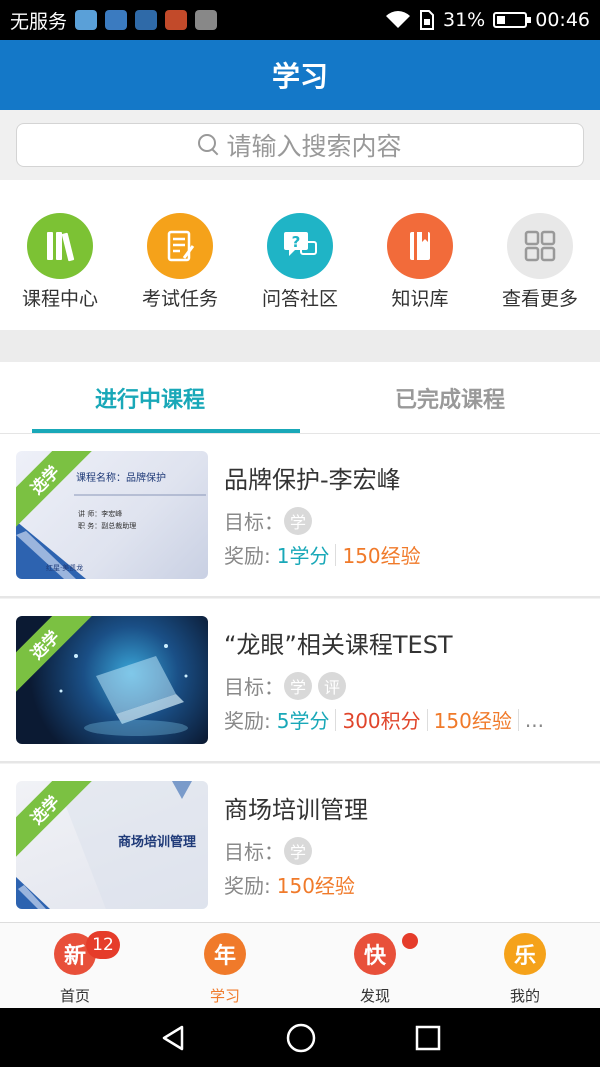 The height and width of the screenshot is (1067, 600). Describe the element at coordinates (100, 514) in the screenshot. I see `thumb-line: 讲 师：李宏峰` at that location.